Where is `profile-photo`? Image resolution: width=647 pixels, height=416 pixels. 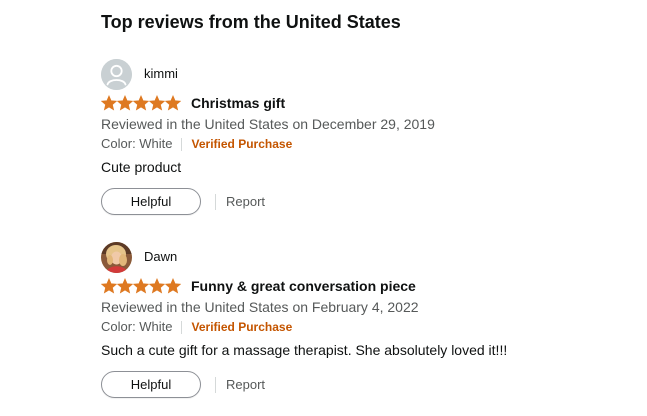
profile-photo is located at coordinates (116, 257).